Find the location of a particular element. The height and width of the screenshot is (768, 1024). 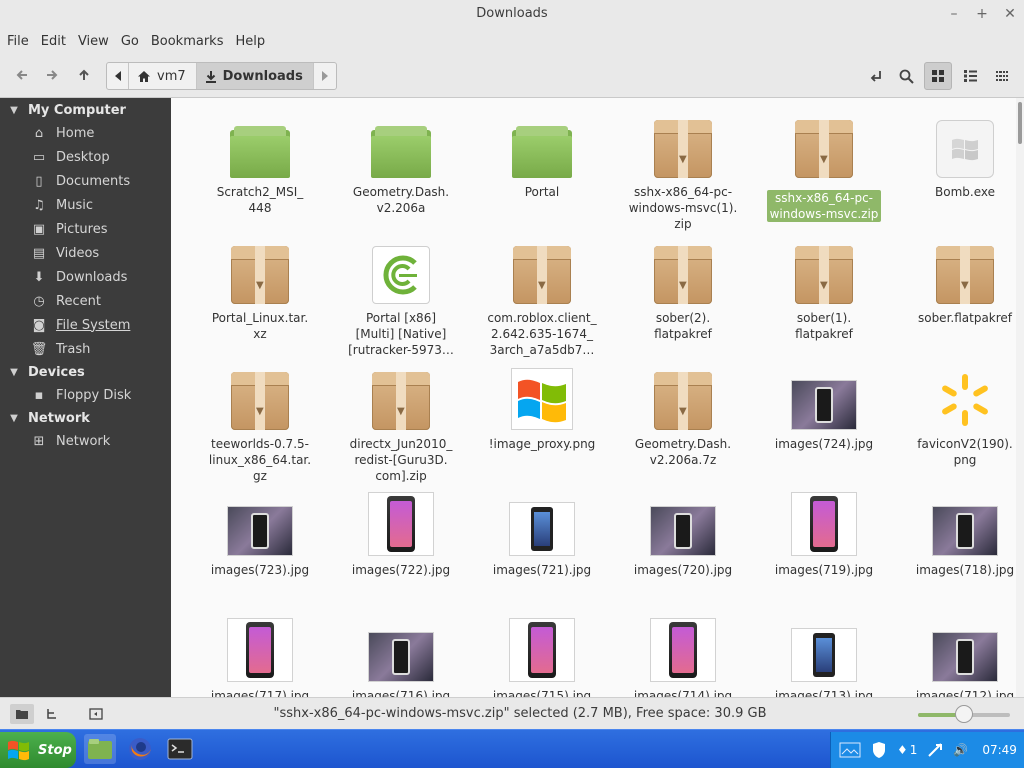

file-item: ▼ Portal_Linux.tar. xz is located at coordinates (260, 289).